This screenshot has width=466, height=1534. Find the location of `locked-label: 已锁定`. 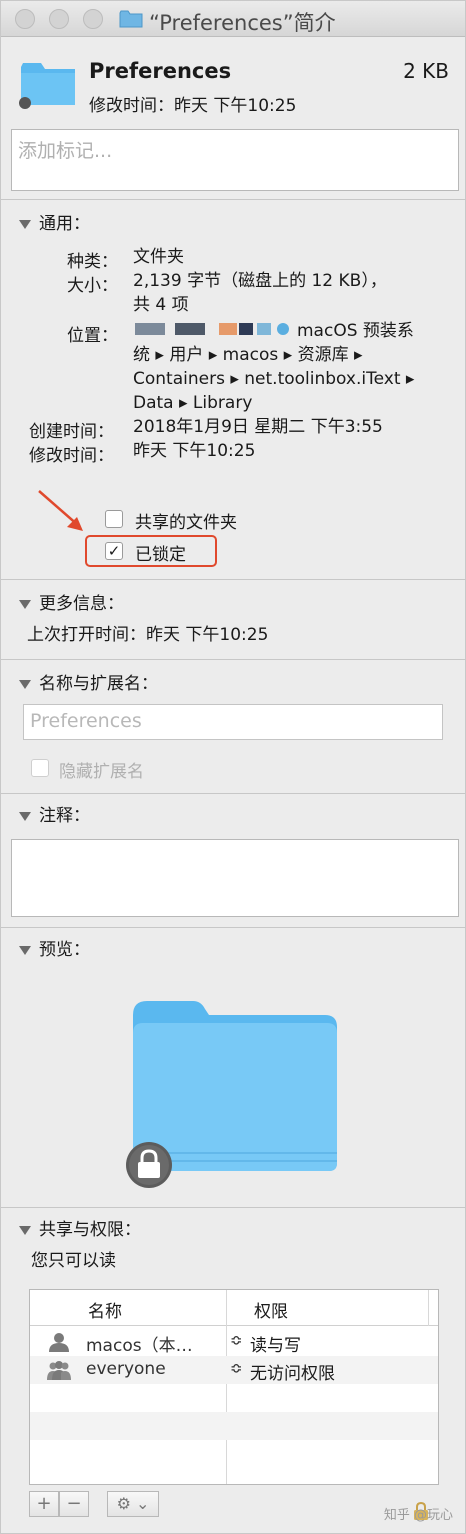

locked-label: 已锁定 is located at coordinates (160, 555).